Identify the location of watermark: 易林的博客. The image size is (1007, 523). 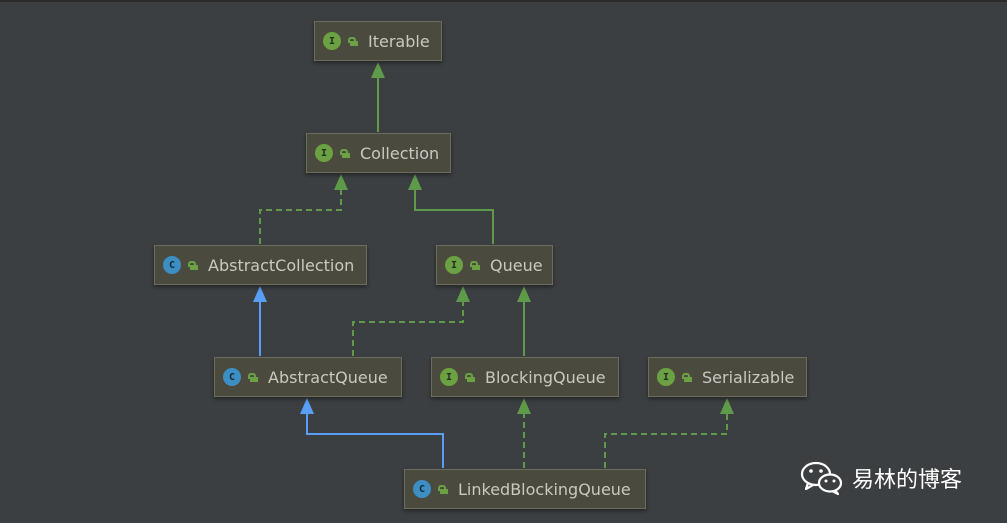
(881, 478).